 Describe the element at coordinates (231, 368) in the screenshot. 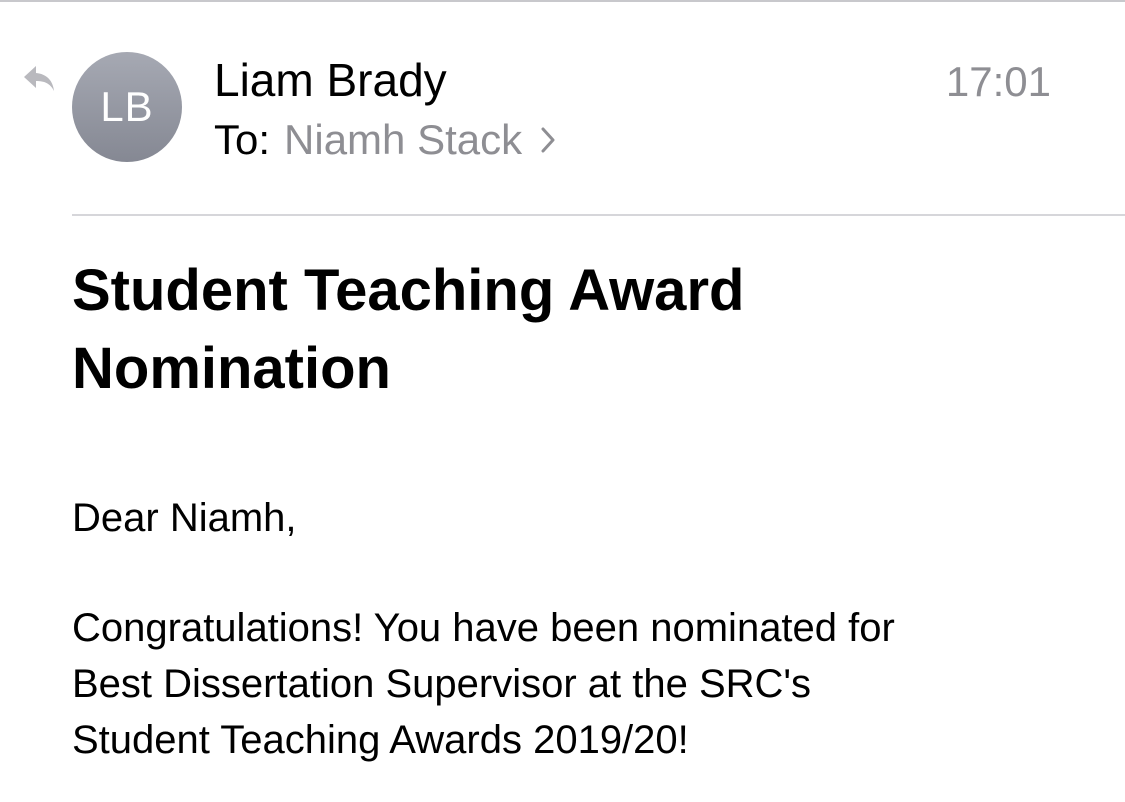

I see `subject-line: Nomination` at that location.